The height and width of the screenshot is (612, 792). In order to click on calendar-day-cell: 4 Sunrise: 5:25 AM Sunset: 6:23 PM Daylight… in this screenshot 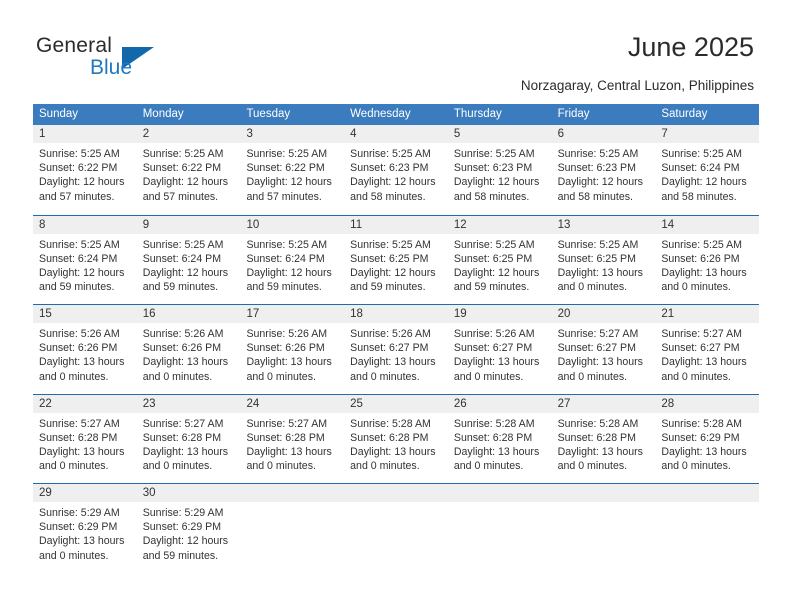, I will do `click(396, 170)`.